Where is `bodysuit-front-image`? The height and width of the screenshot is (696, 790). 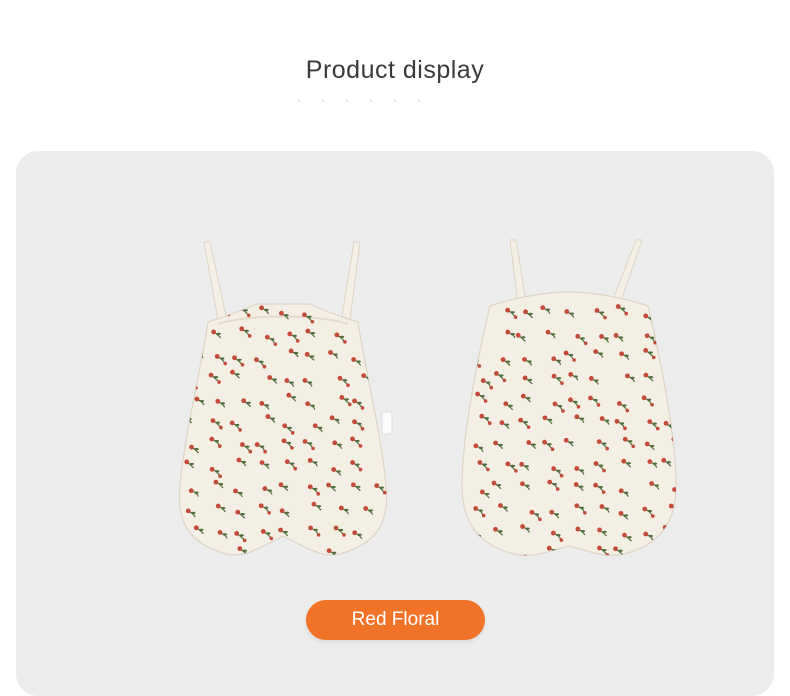 bodysuit-front-image is located at coordinates (285, 398).